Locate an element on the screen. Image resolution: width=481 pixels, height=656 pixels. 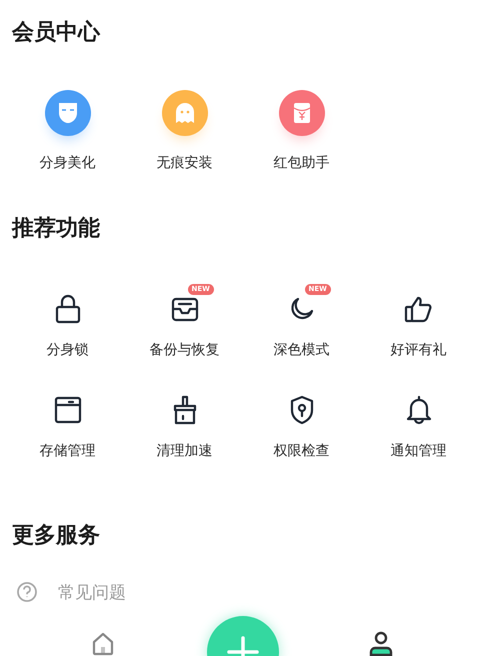
feature-label: 好评有礼 is located at coordinates (418, 350).